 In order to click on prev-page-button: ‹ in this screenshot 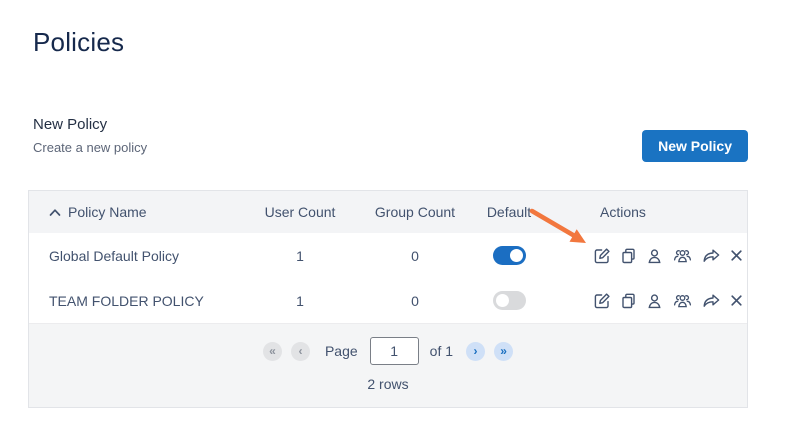, I will do `click(300, 351)`.